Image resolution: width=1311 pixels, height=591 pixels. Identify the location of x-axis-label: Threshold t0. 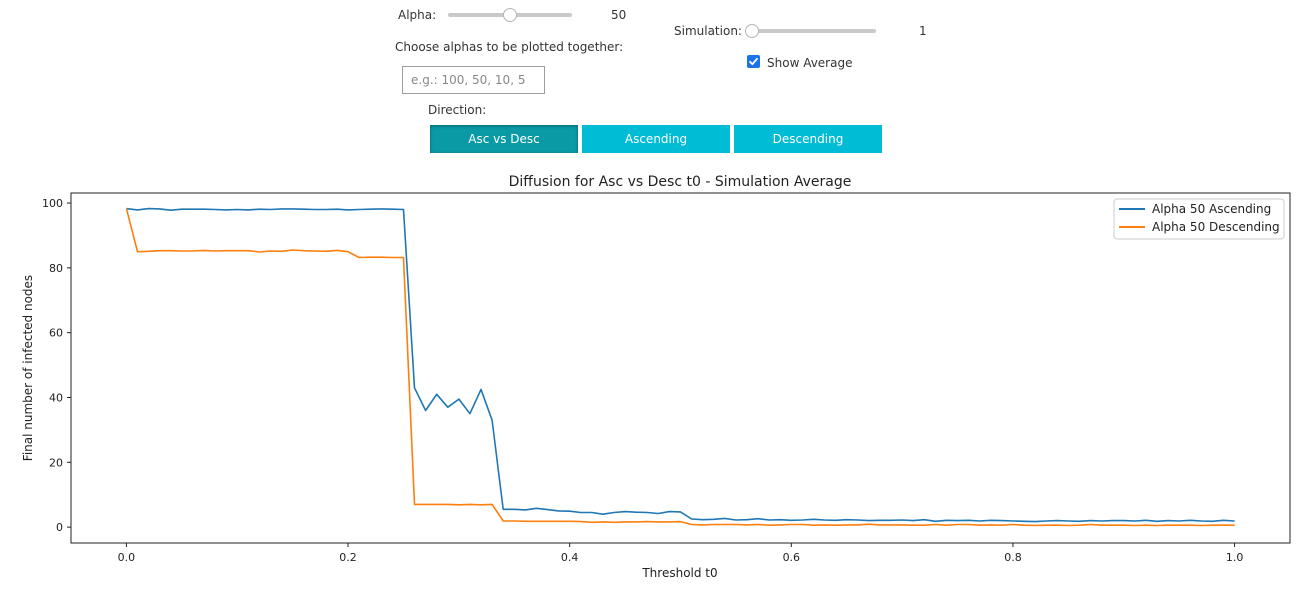
(679, 573).